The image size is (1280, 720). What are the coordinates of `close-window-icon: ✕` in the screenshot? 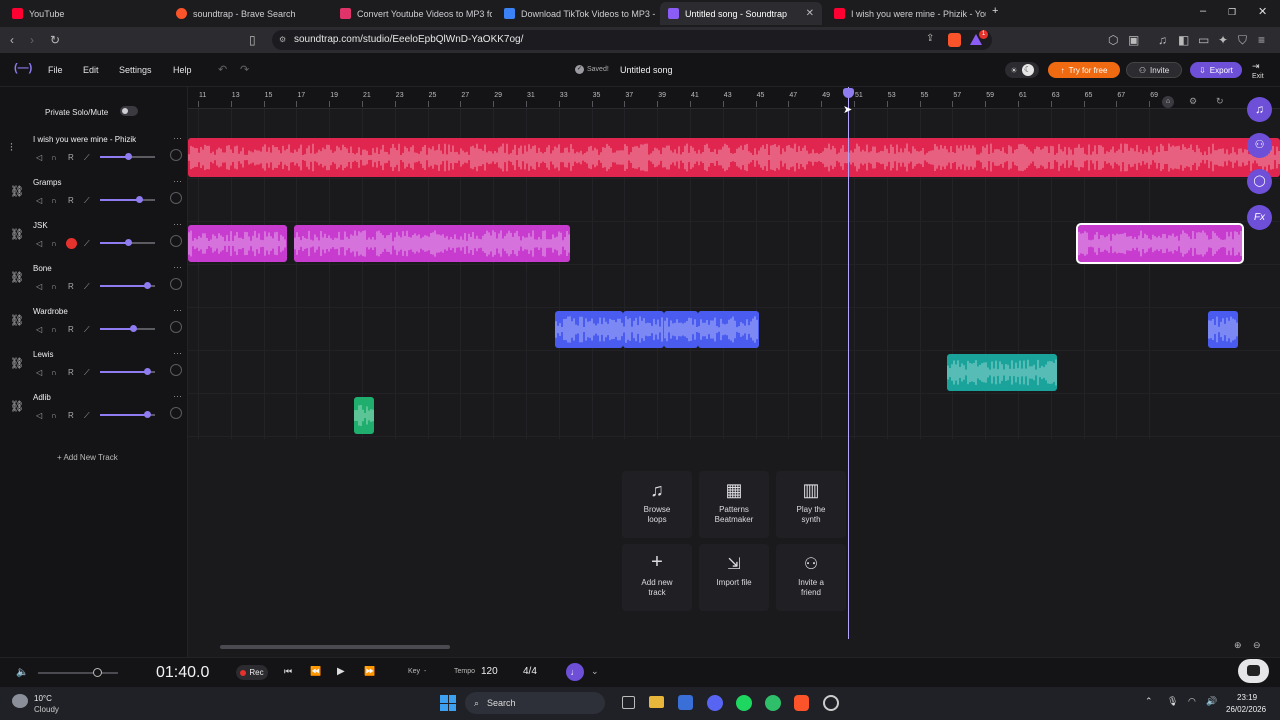 It's located at (1262, 11).